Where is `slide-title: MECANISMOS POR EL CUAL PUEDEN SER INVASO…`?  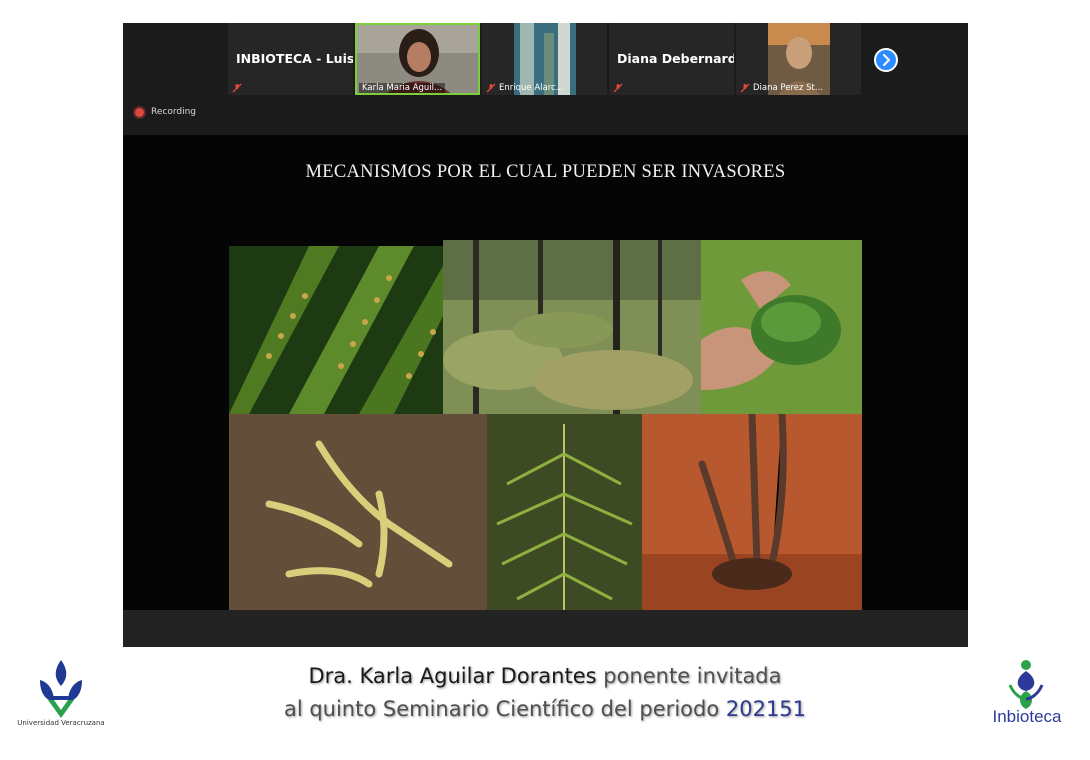
slide-title: MECANISMOS POR EL CUAL PUEDEN SER INVASO… is located at coordinates (545, 172).